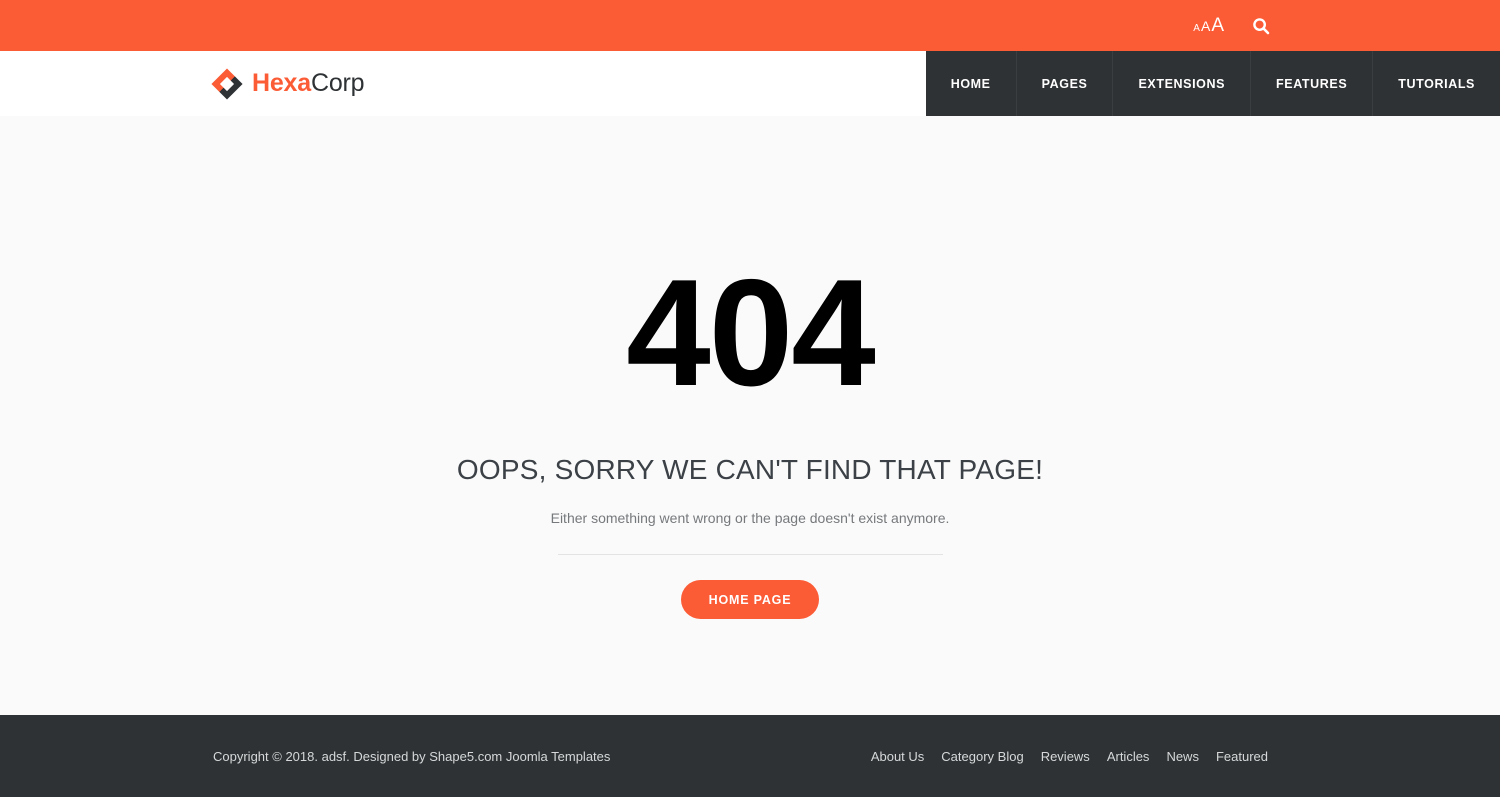 The height and width of the screenshot is (797, 1500). Describe the element at coordinates (750, 469) in the screenshot. I see `error-title: OOPS, SORRY WE CAN'T FIND THAT PAGE!` at that location.